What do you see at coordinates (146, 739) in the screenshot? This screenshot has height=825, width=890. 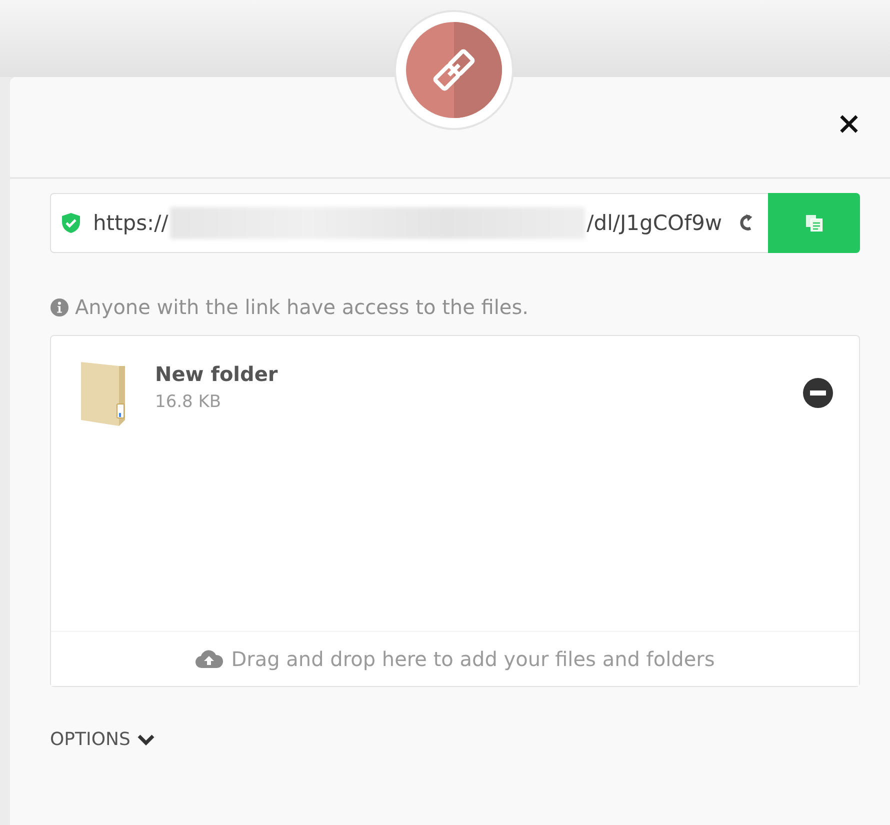 I see `chevron-icon` at bounding box center [146, 739].